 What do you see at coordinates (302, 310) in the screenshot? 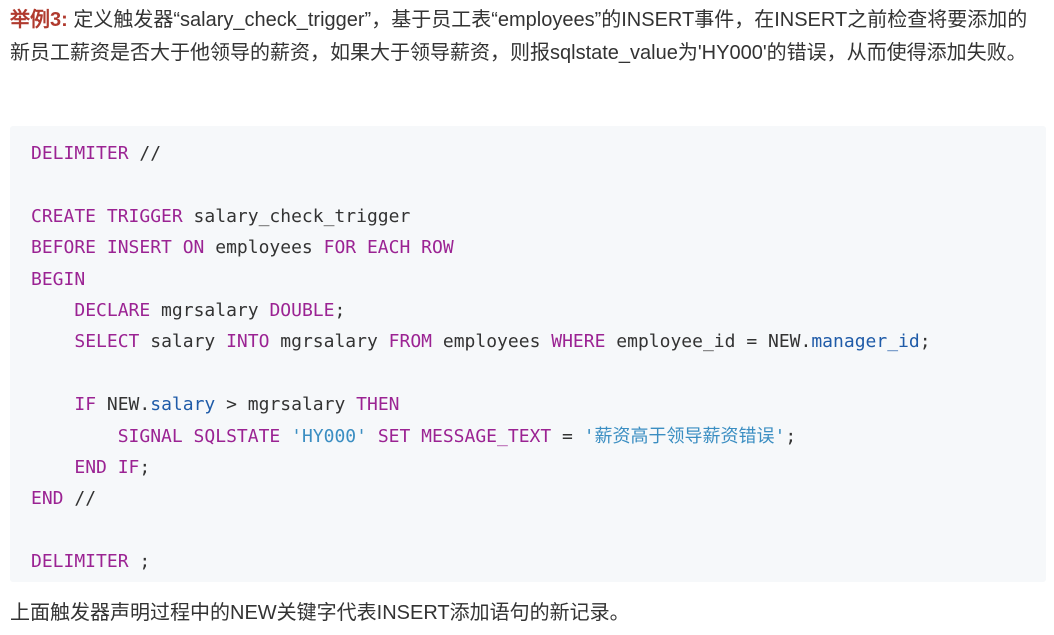
I see `code-keyword: DOUBLE` at bounding box center [302, 310].